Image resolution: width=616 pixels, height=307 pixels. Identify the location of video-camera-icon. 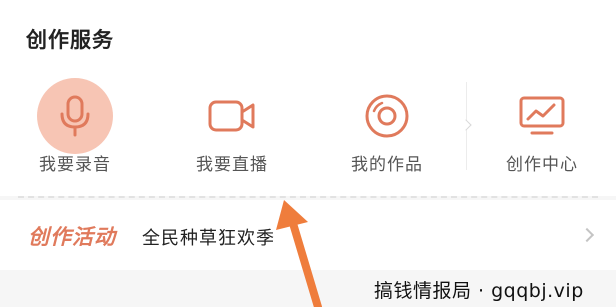
(231, 116).